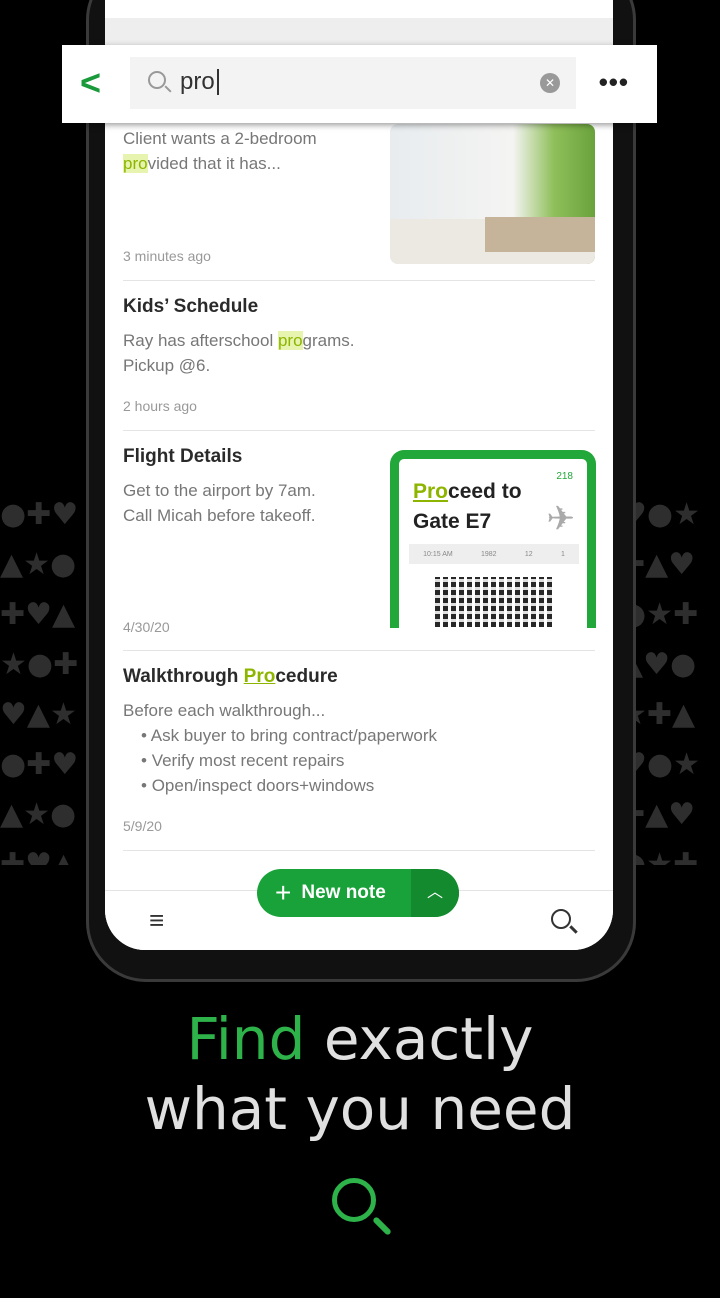 The height and width of the screenshot is (1298, 720). Describe the element at coordinates (246, 1039) in the screenshot. I see `tagline-highlight: Find` at that location.